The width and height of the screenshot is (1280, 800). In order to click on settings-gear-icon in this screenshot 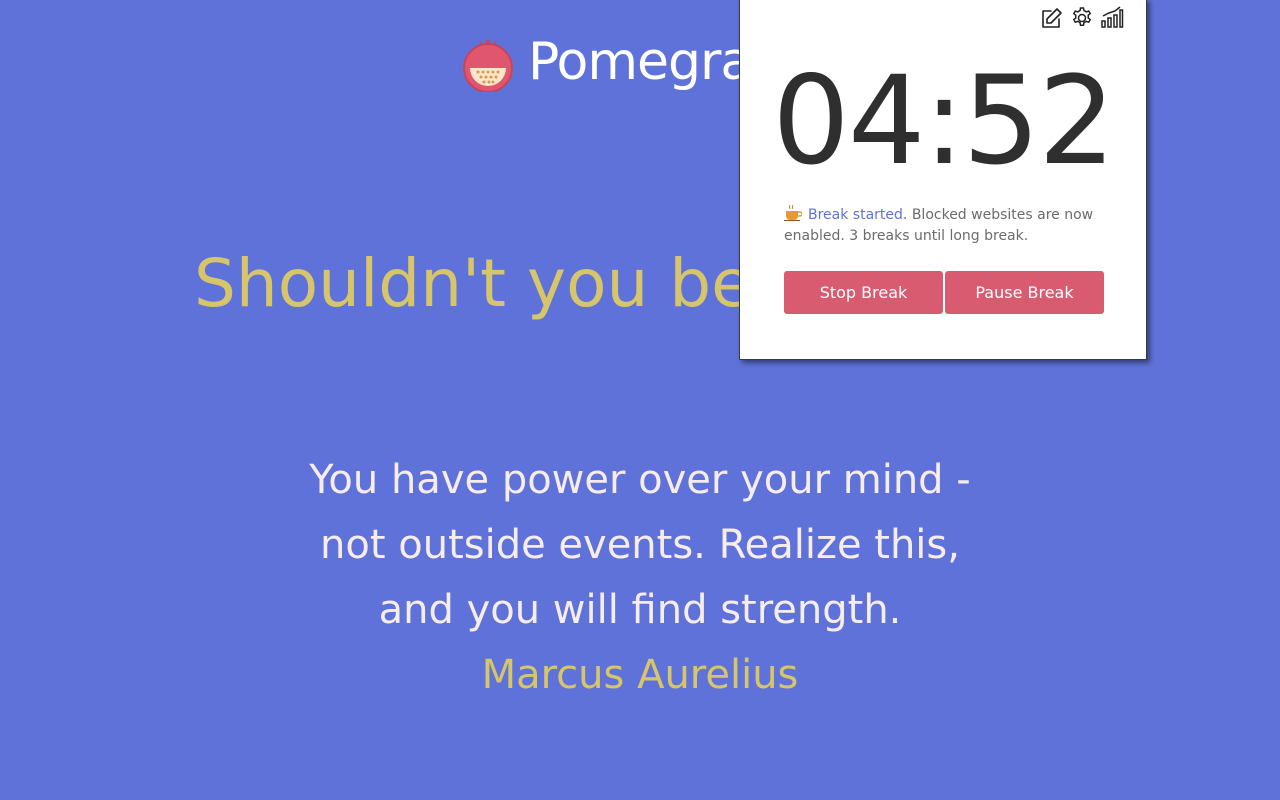, I will do `click(1082, 18)`.